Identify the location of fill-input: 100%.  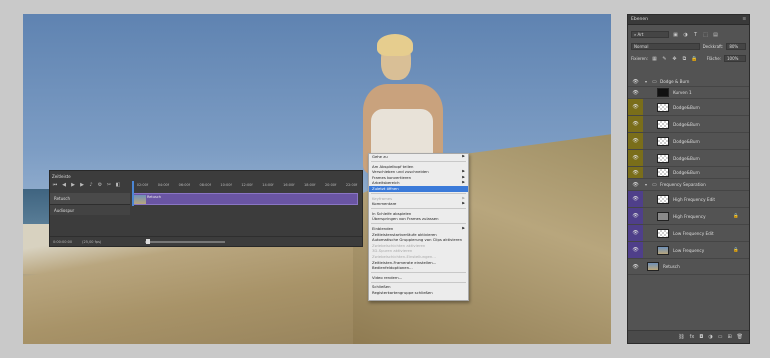
(735, 58).